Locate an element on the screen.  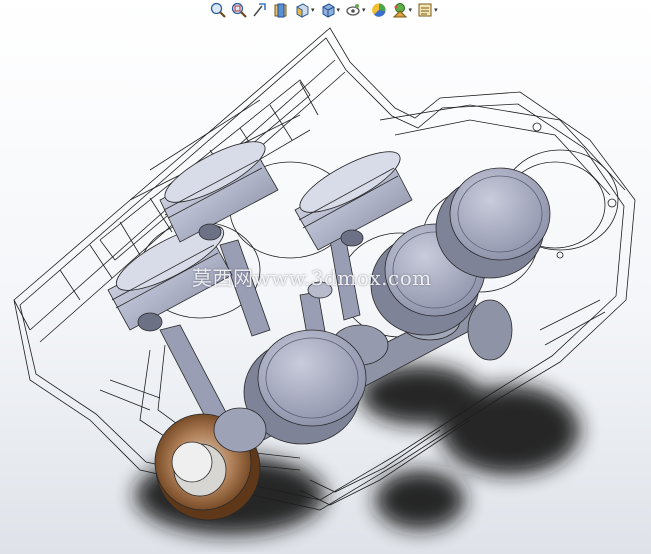
zoom-to-area-button is located at coordinates (239, 10).